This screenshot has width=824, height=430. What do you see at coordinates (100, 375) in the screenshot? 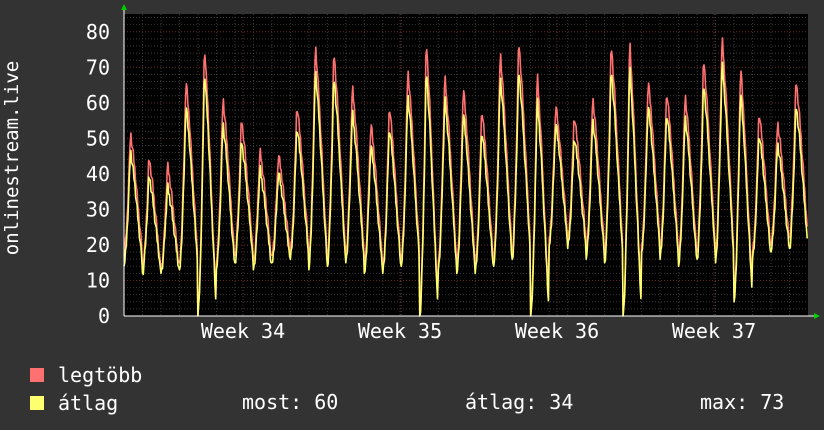
I see `legend-label-max: legtöbb` at bounding box center [100, 375].